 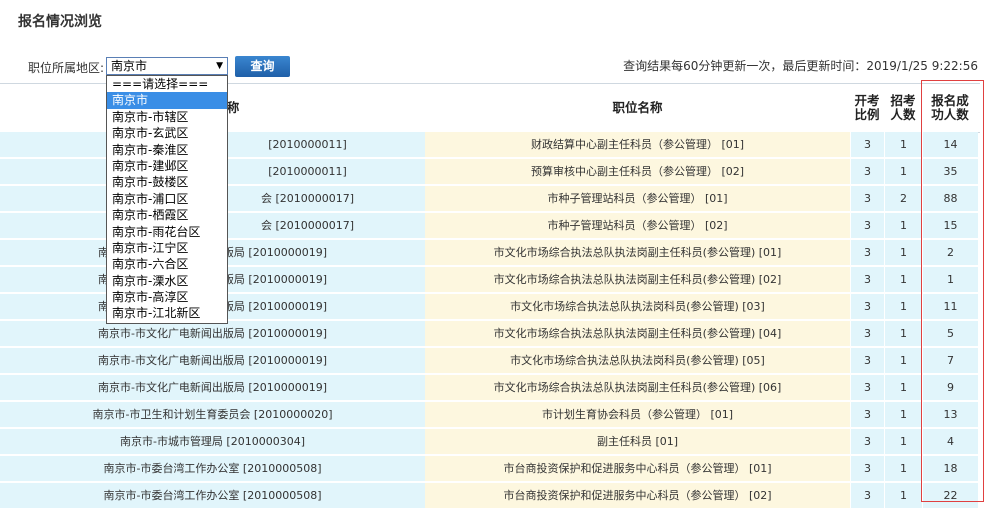 I want to click on unit-cell: 南京市-市卫生和计划生育委员会 [2010000020], so click(x=212, y=415).